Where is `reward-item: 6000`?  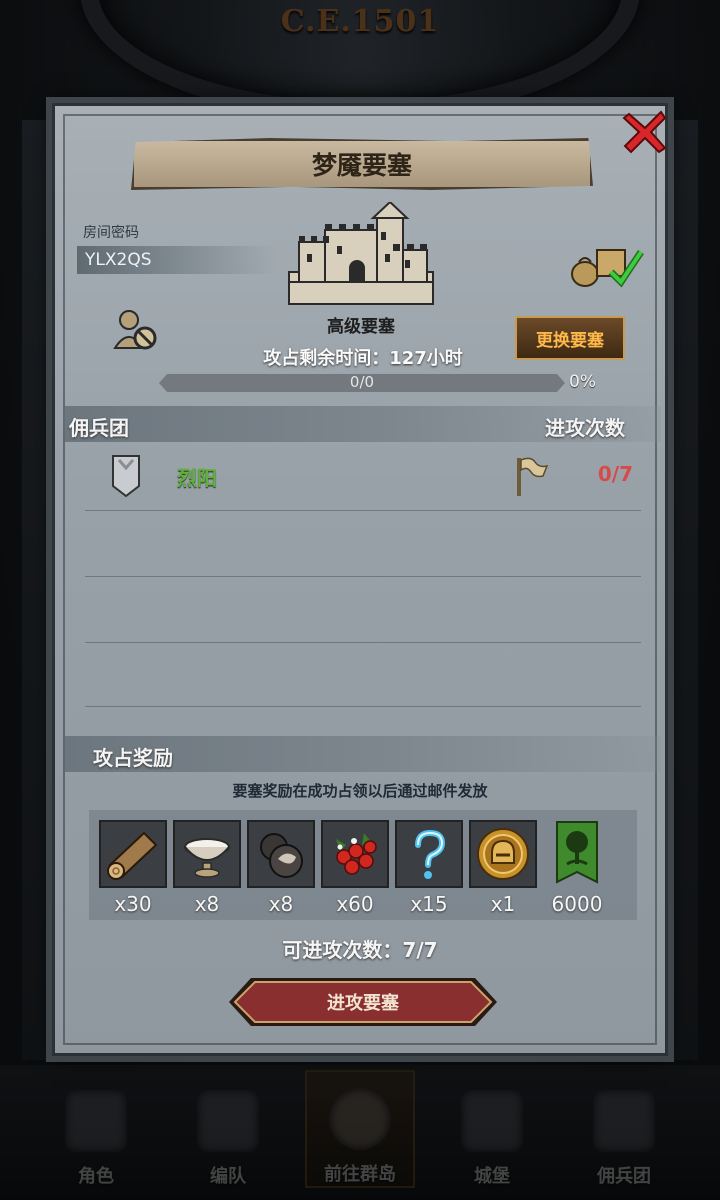 reward-item: 6000 is located at coordinates (577, 868).